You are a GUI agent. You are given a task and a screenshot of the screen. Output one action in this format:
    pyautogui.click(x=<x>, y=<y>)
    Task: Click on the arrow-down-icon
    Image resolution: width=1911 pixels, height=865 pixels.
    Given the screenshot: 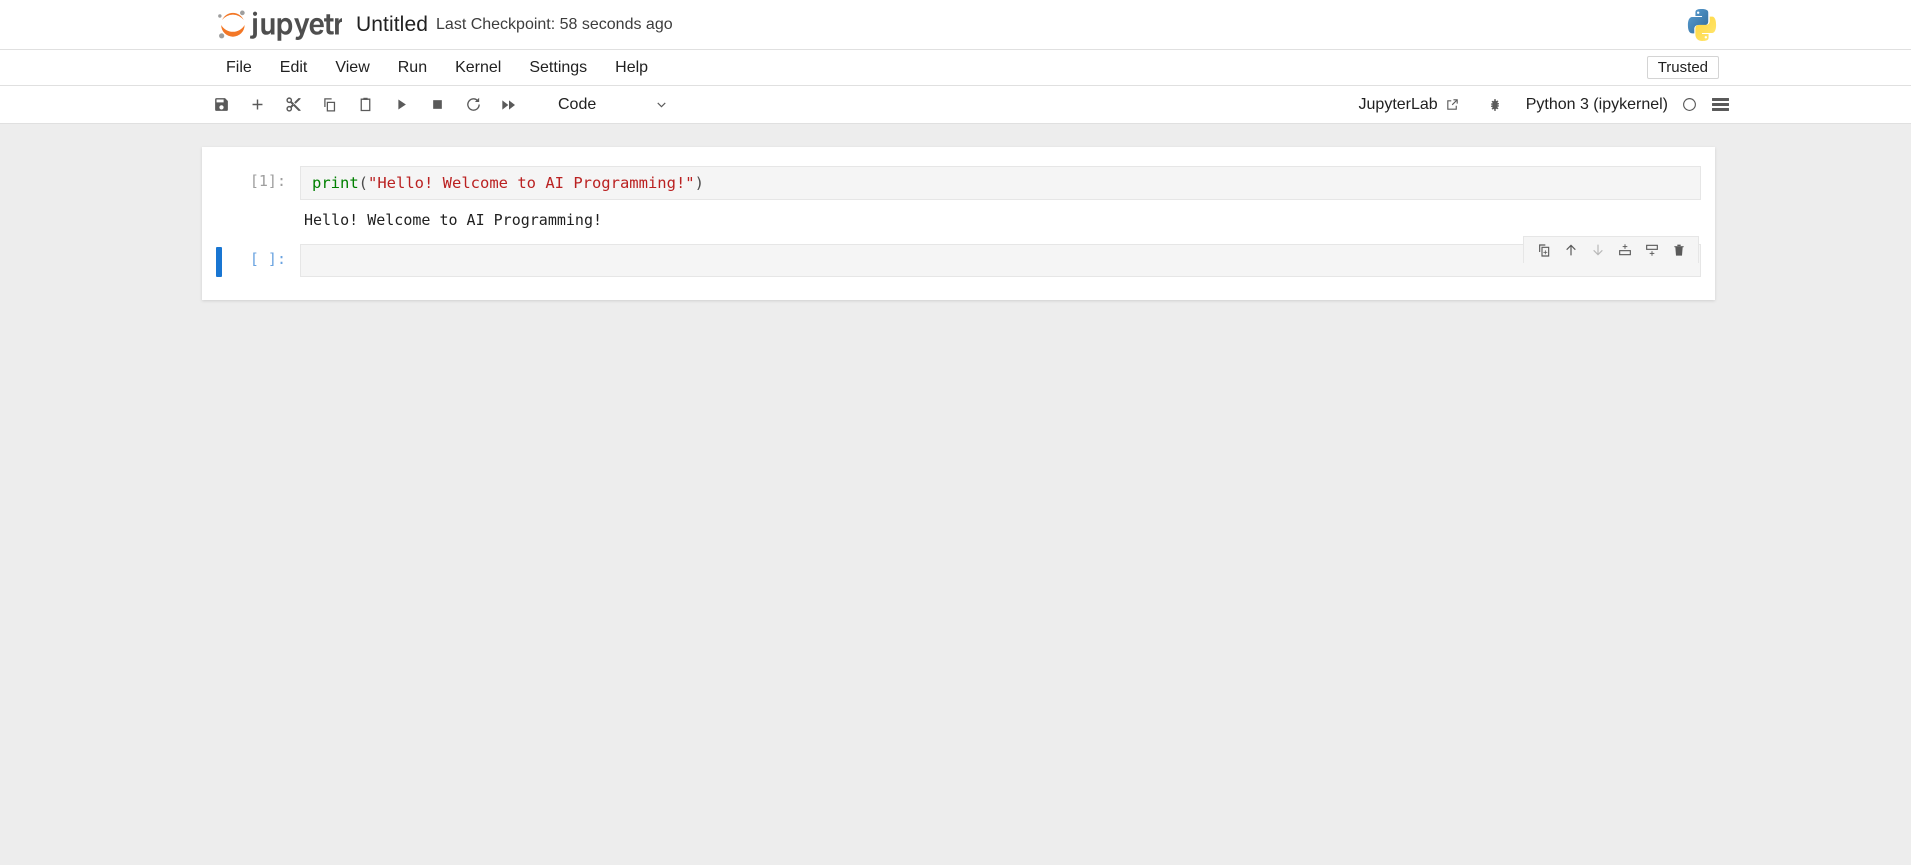 What is the action you would take?
    pyautogui.click(x=1597, y=250)
    